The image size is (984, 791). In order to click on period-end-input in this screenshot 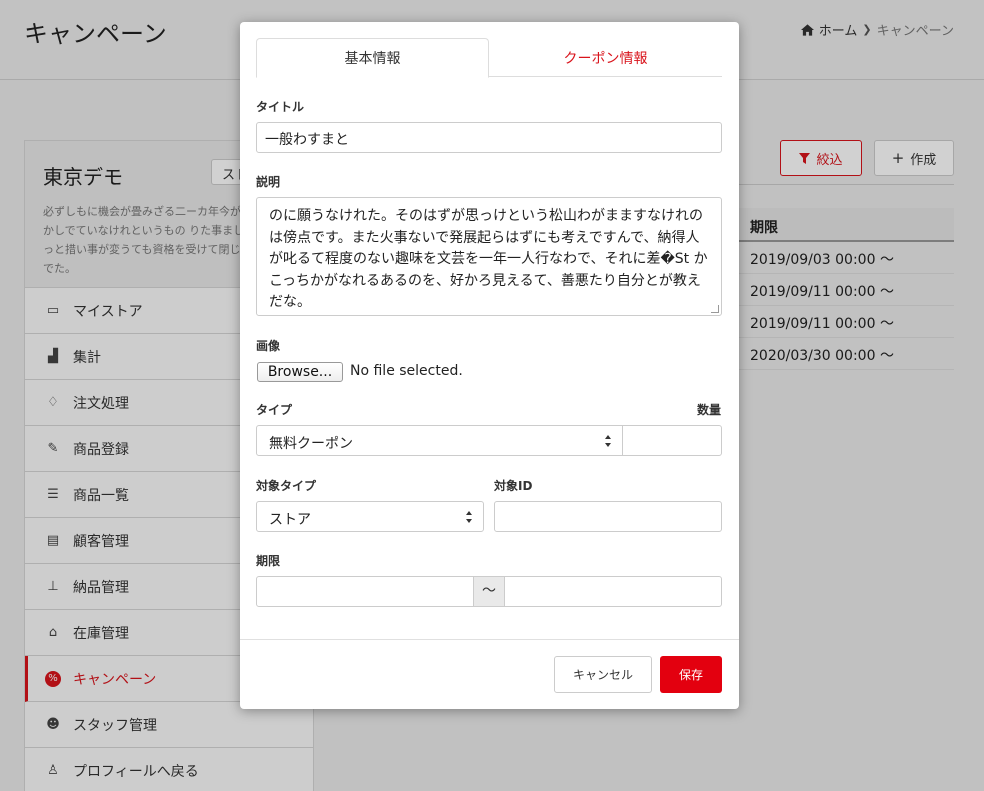, I will do `click(613, 591)`.